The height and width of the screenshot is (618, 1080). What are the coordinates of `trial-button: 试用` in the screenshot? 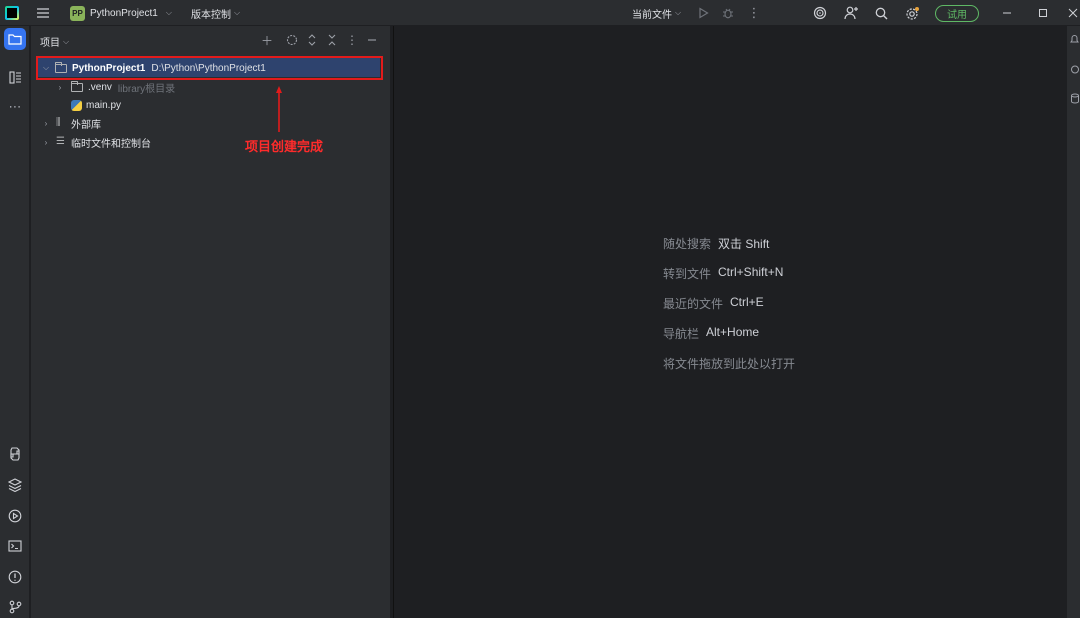 It's located at (957, 13).